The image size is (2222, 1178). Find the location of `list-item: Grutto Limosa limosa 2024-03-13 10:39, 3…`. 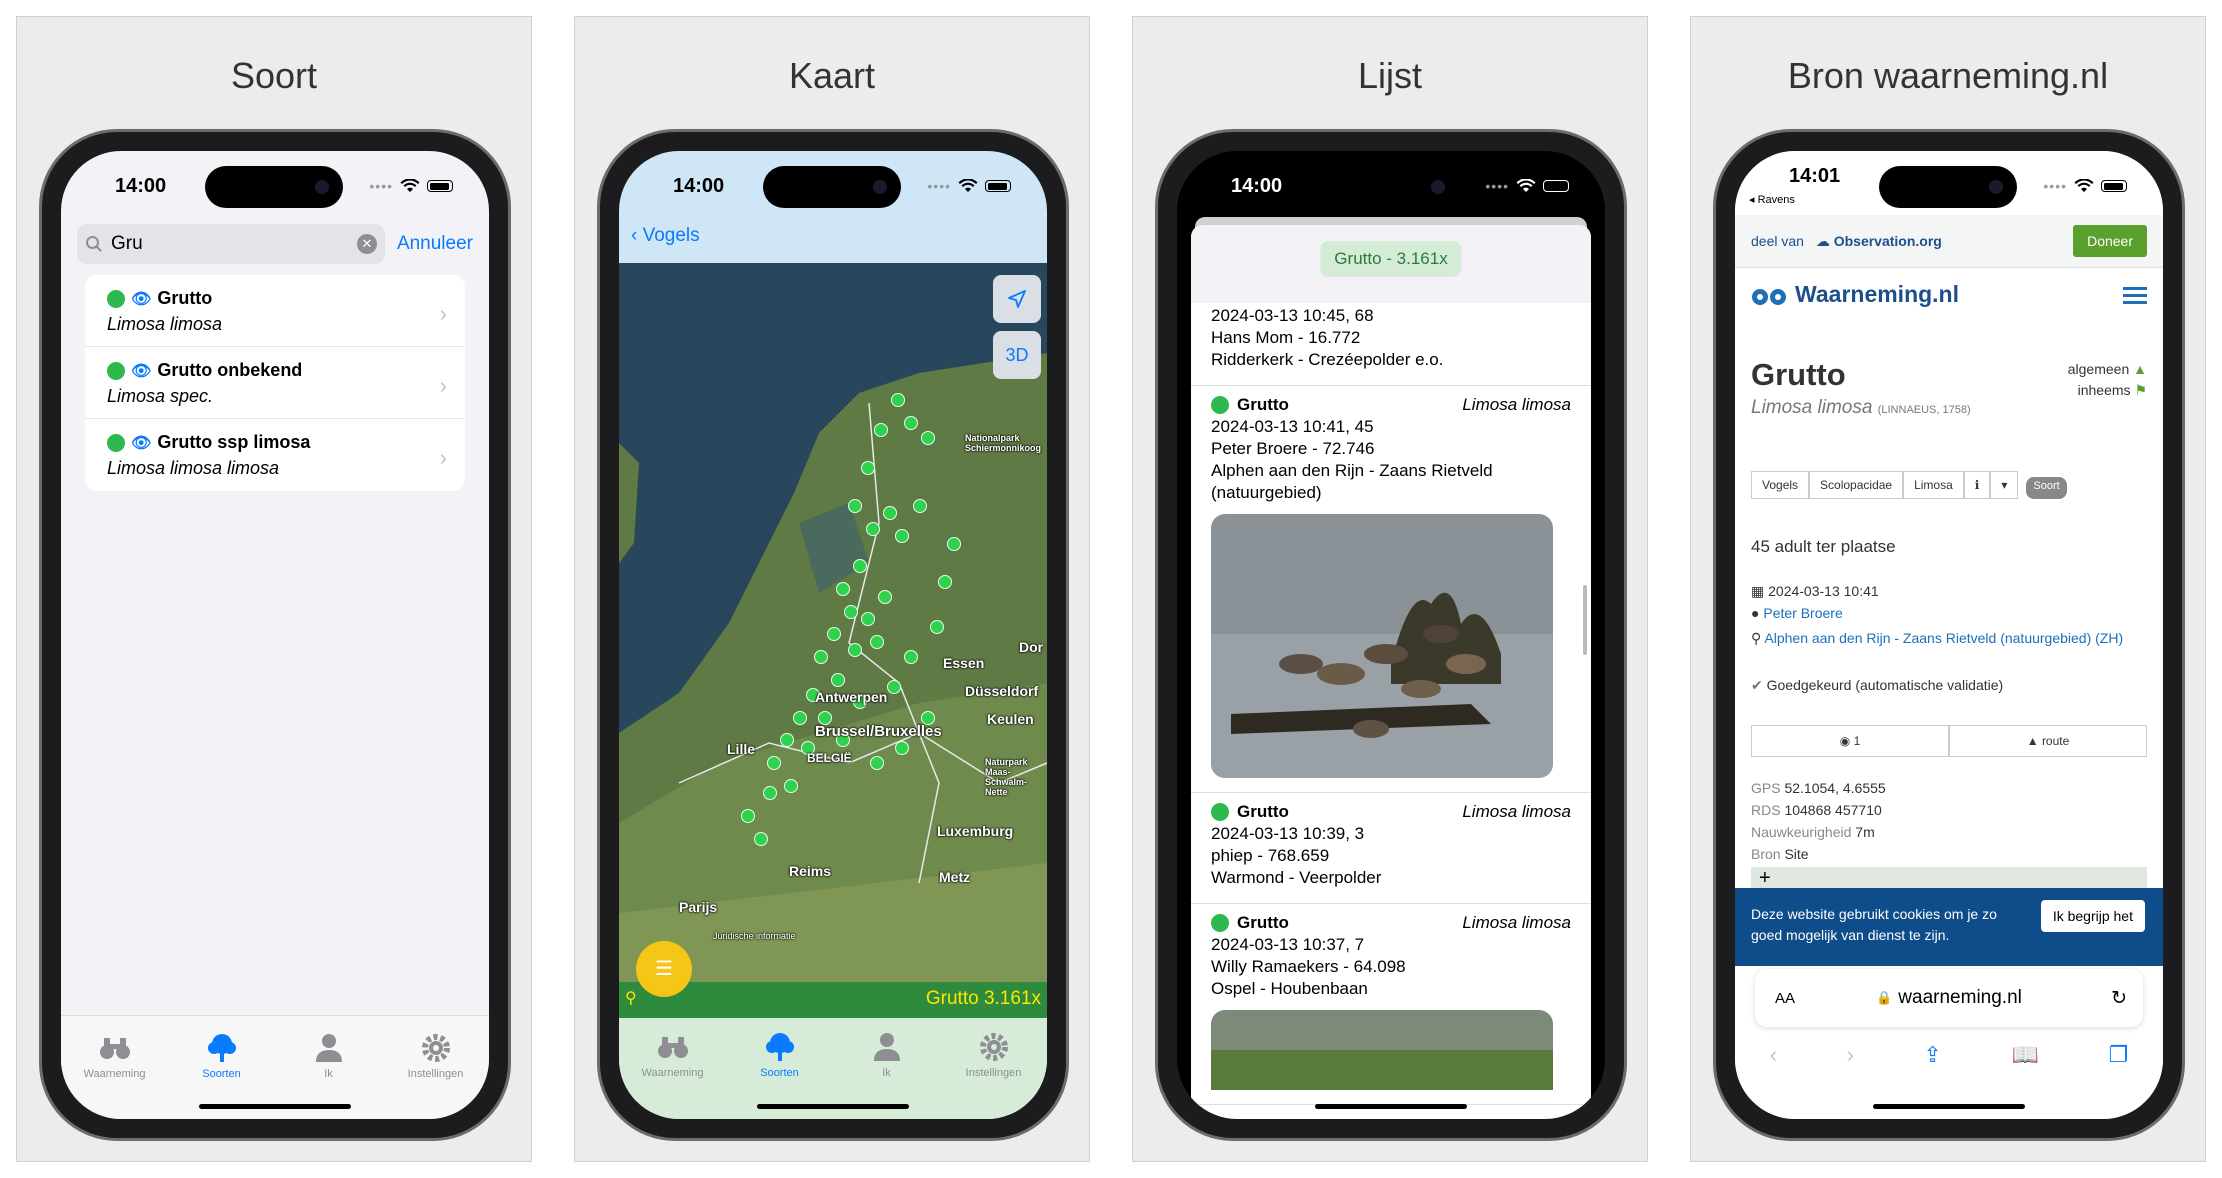

list-item: Grutto Limosa limosa 2024-03-13 10:39, 3… is located at coordinates (1391, 848).